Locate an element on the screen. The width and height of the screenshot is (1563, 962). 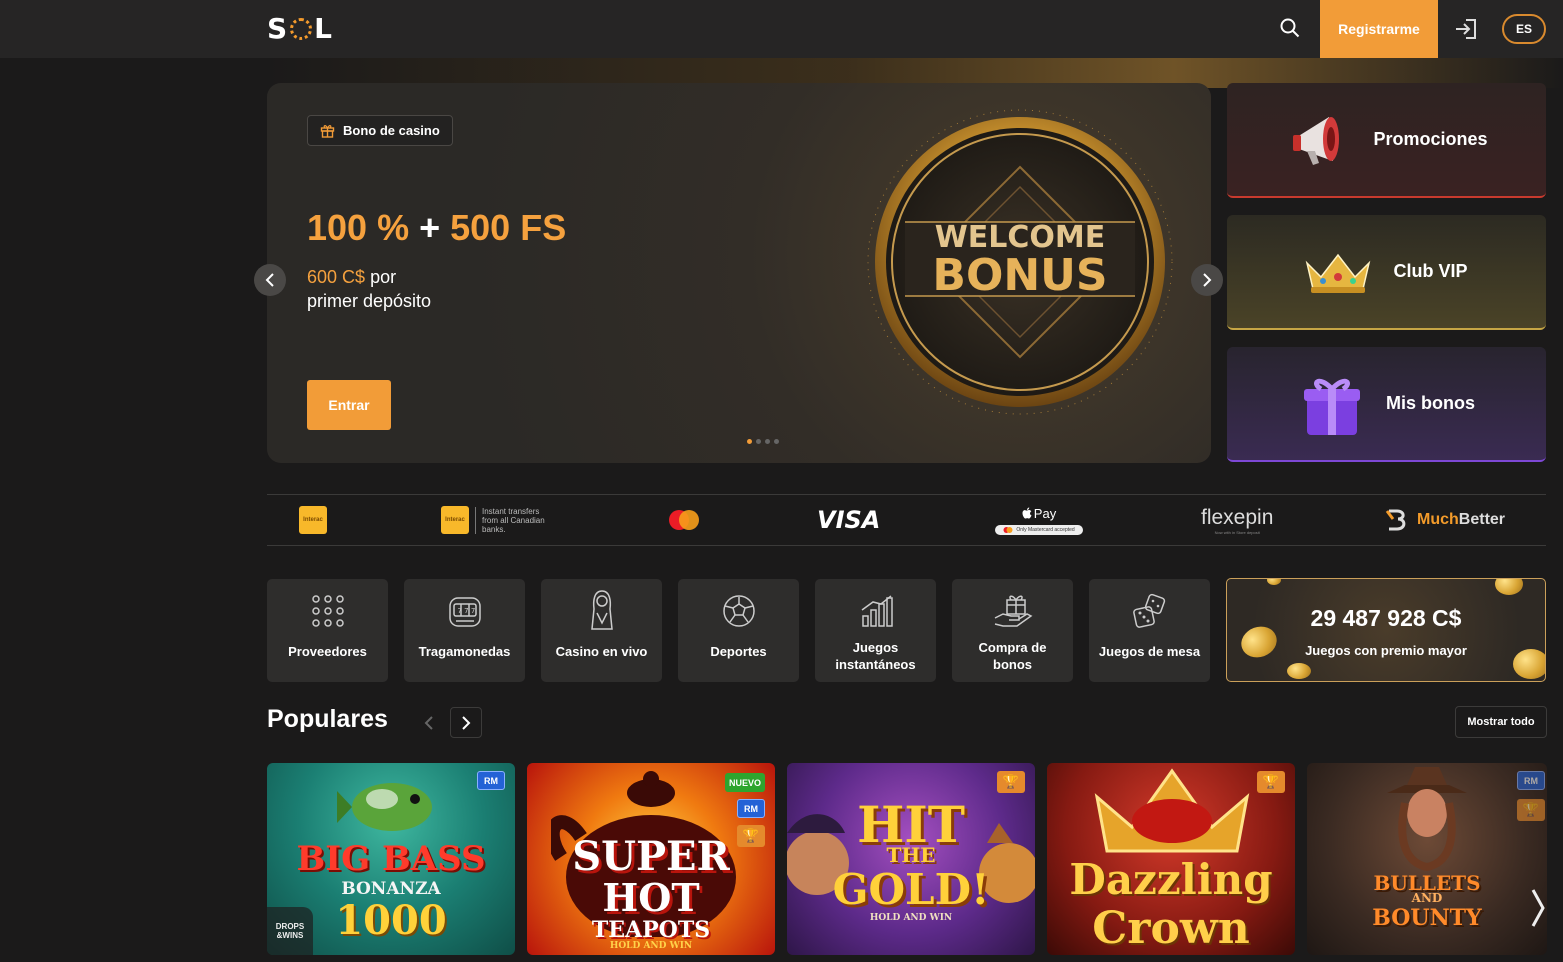
muchbetter-logo: MuchBetter is located at coordinates (1461, 520).